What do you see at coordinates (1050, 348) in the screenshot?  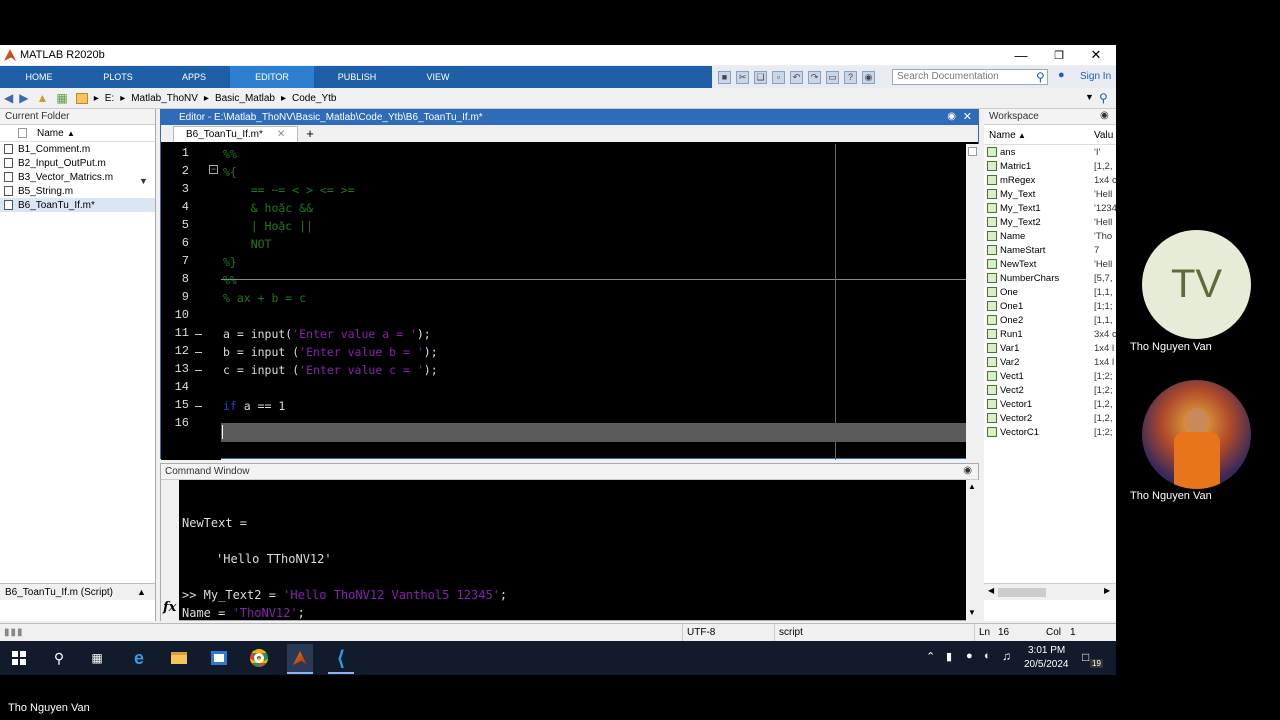 I see `variable-row: Var1 1x4 l` at bounding box center [1050, 348].